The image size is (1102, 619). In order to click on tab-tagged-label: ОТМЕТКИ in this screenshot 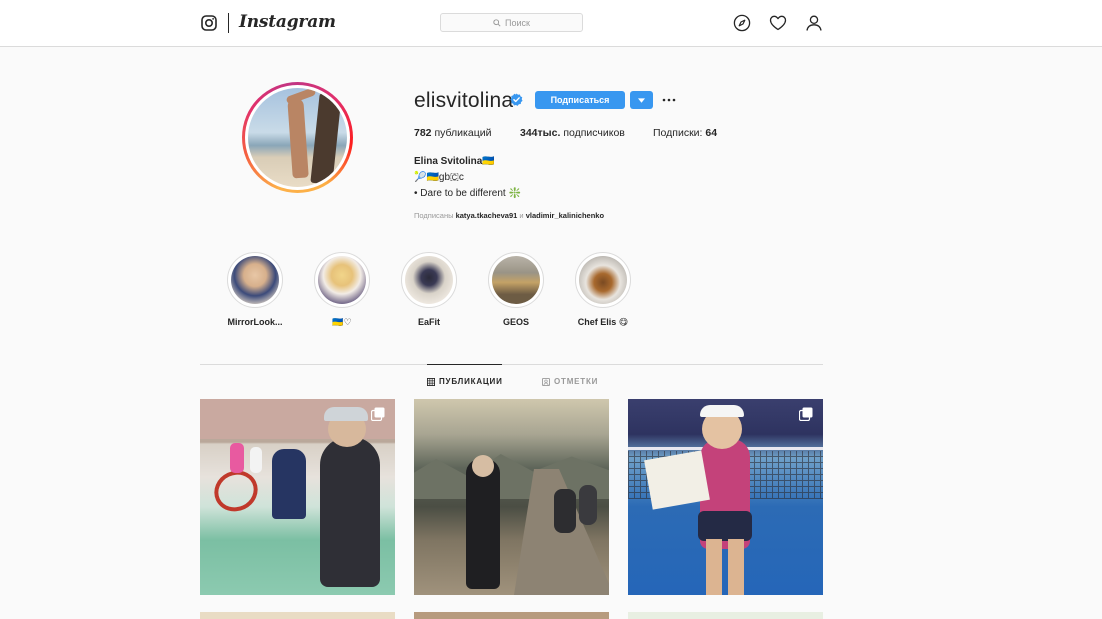, I will do `click(576, 381)`.